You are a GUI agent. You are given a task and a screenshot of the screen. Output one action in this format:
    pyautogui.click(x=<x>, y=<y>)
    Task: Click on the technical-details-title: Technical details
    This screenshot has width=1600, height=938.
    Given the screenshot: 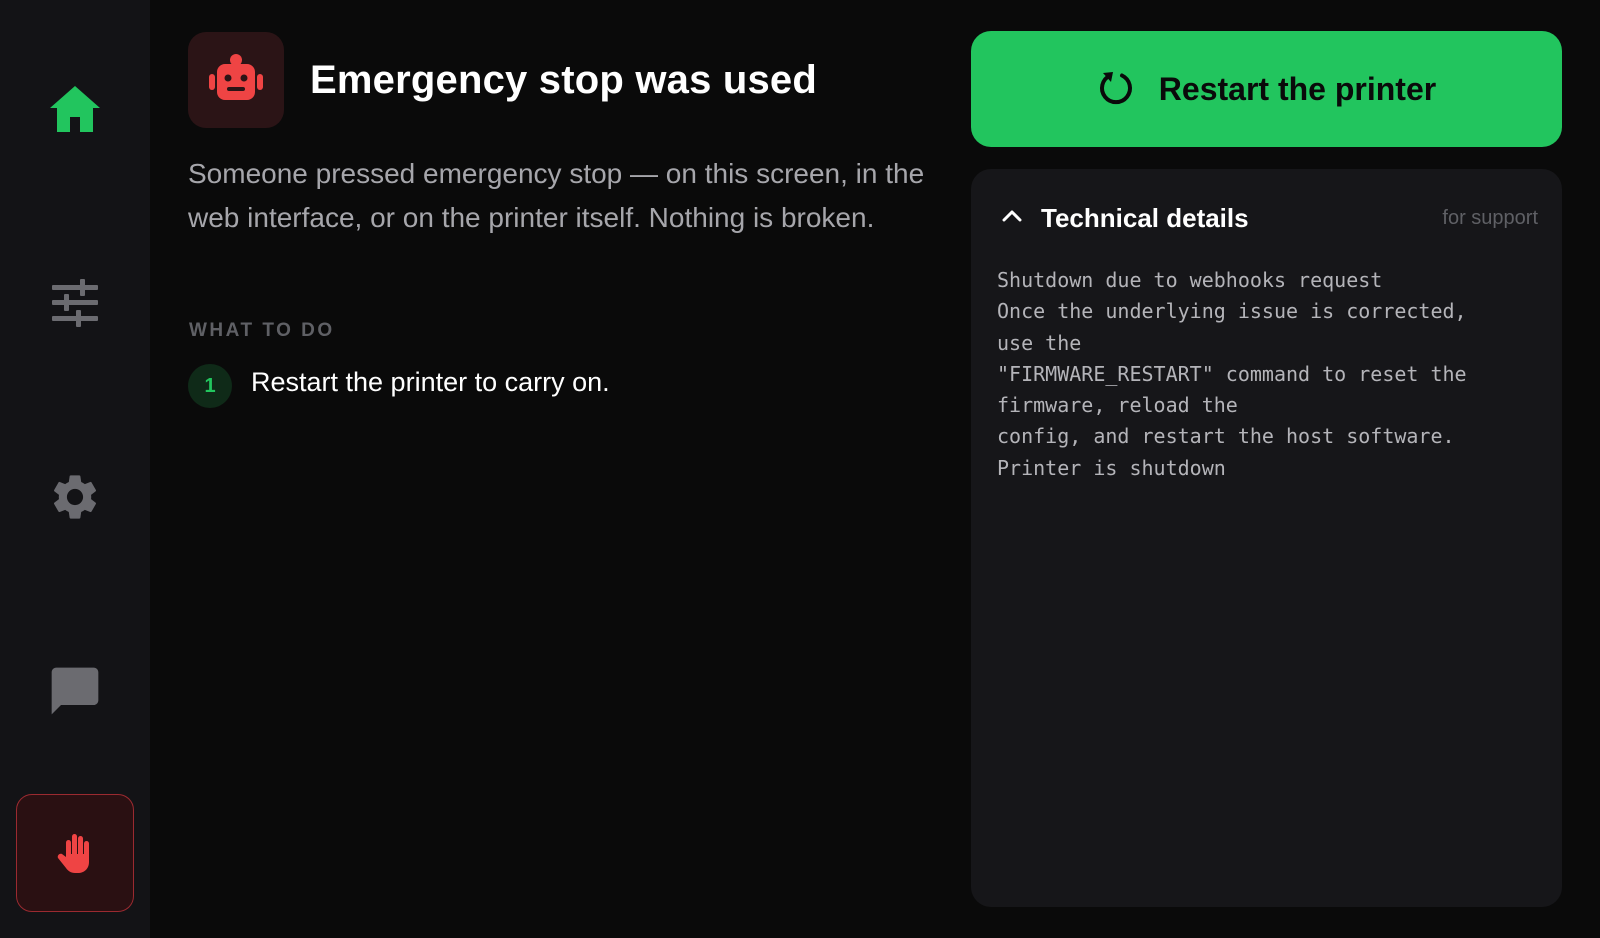 What is the action you would take?
    pyautogui.click(x=1145, y=218)
    